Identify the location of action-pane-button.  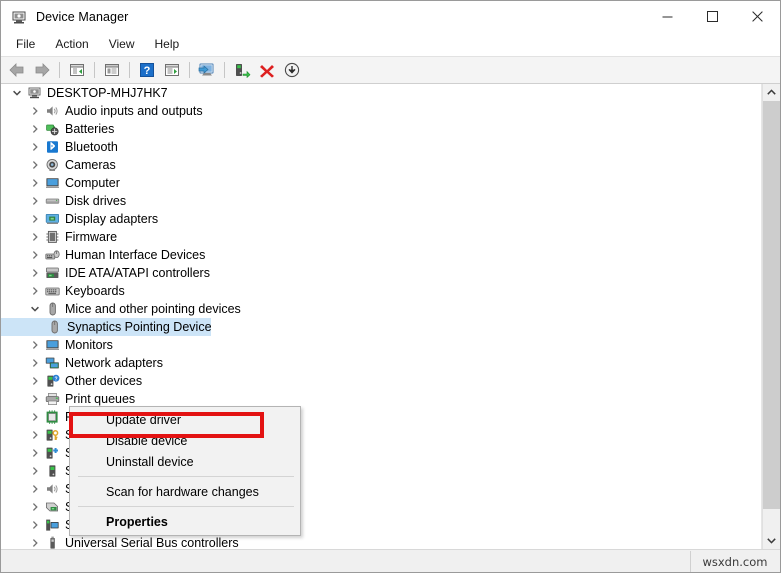
(172, 70).